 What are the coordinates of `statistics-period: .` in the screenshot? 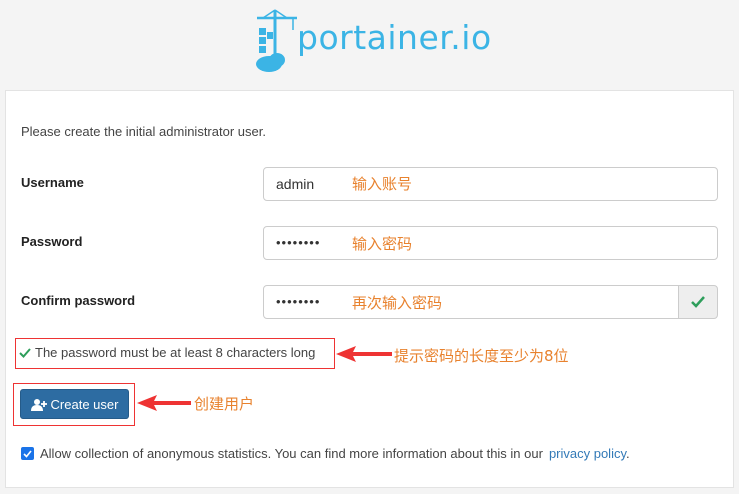 It's located at (628, 453).